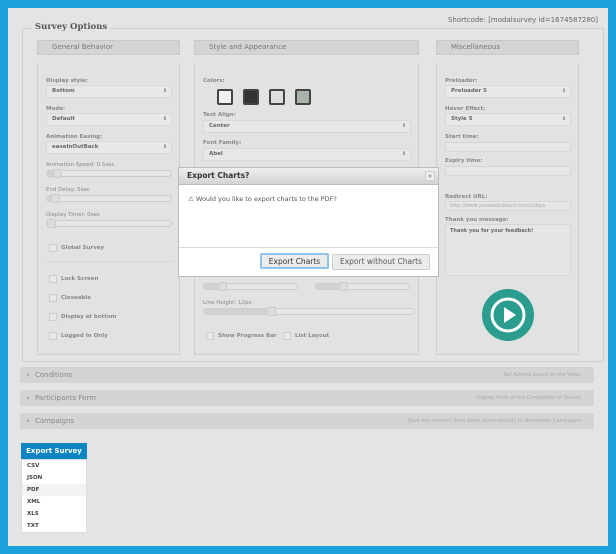 The width and height of the screenshot is (616, 554). I want to click on dialog-title: Export Charts?, so click(308, 176).